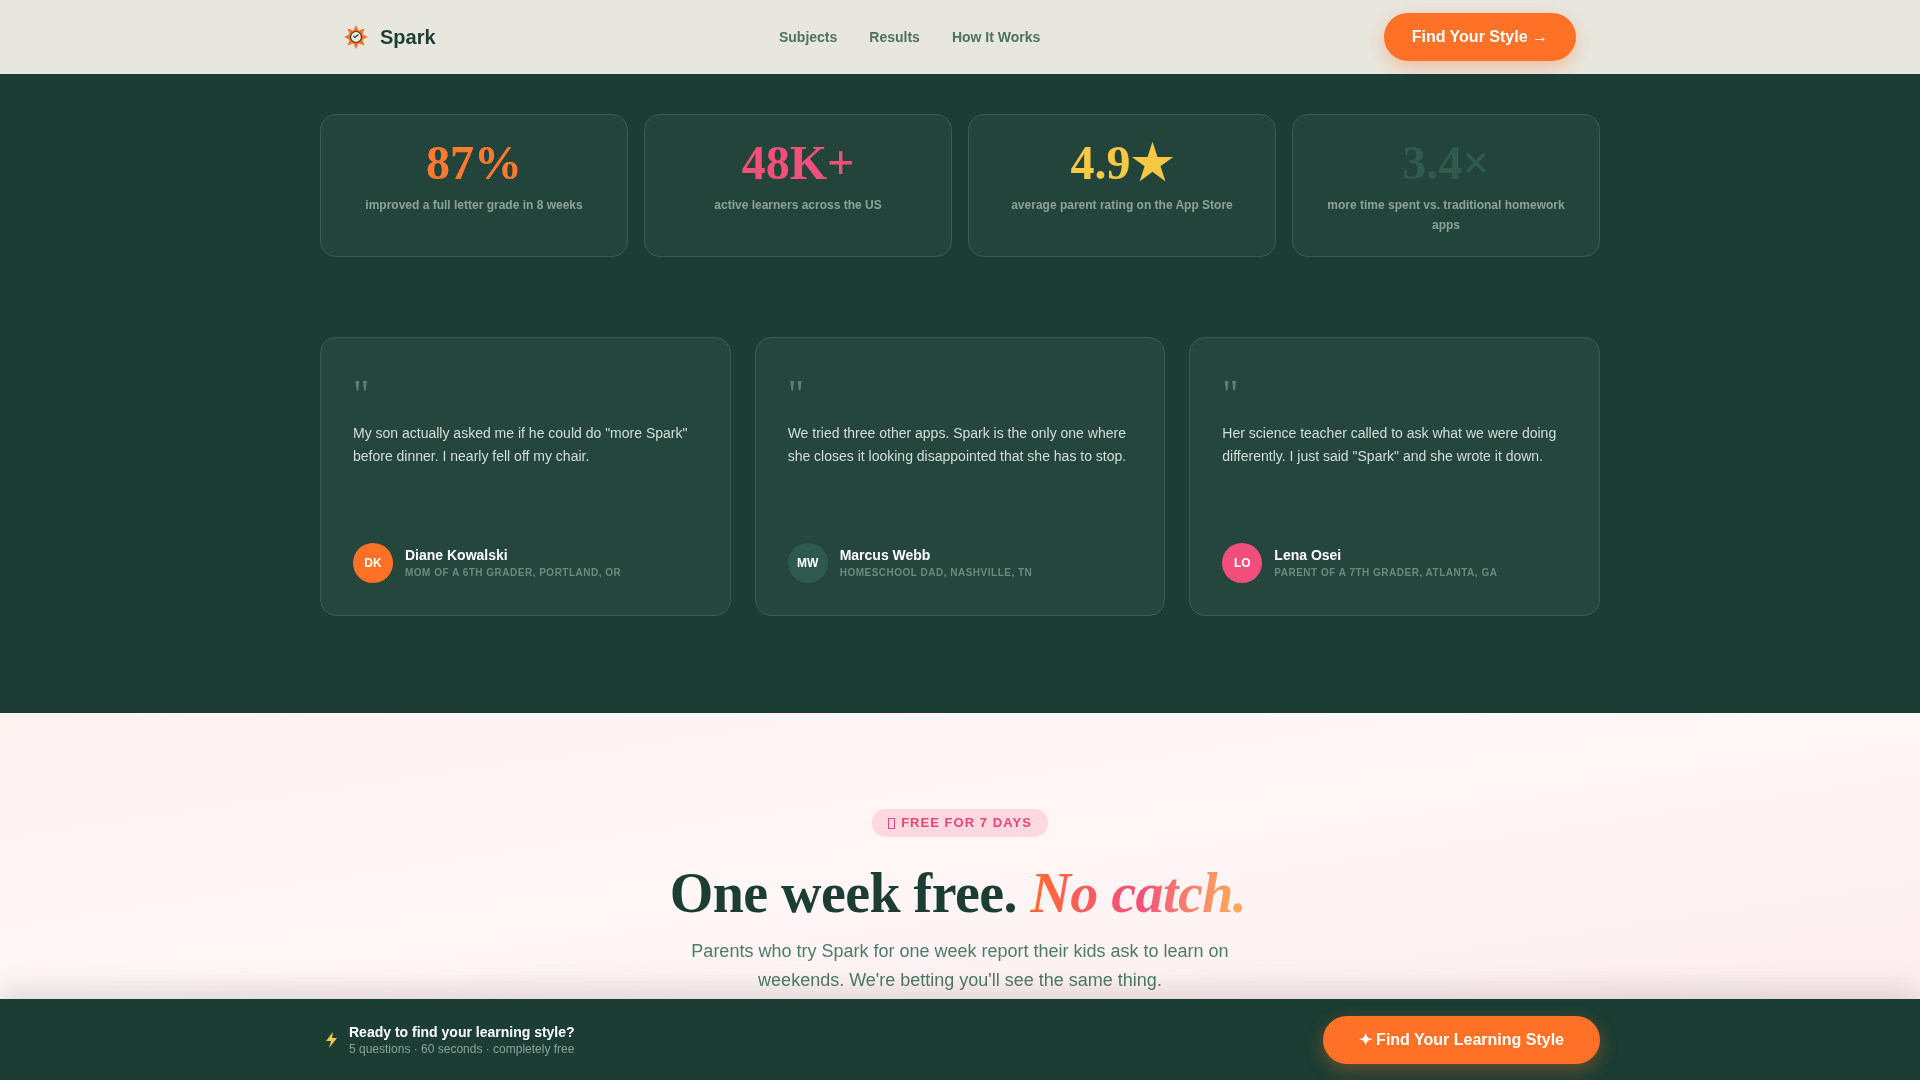  Describe the element at coordinates (808, 37) in the screenshot. I see `nav-link: Subjects` at that location.